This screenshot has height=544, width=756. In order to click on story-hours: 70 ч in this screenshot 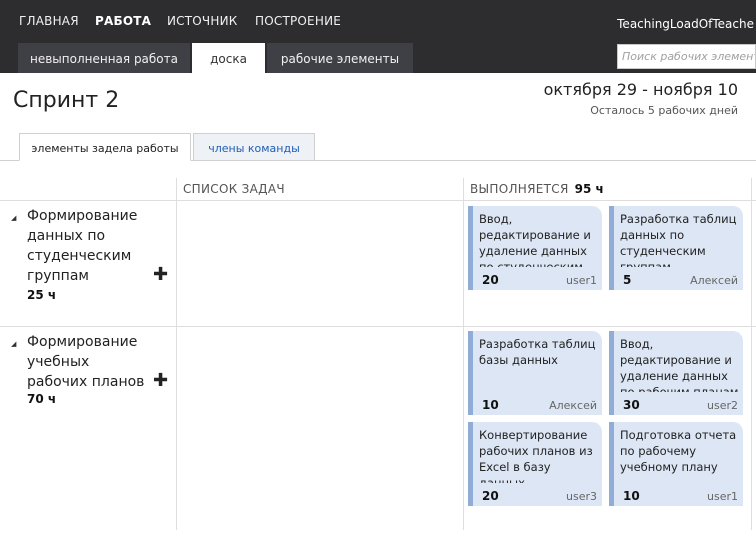, I will do `click(42, 399)`.